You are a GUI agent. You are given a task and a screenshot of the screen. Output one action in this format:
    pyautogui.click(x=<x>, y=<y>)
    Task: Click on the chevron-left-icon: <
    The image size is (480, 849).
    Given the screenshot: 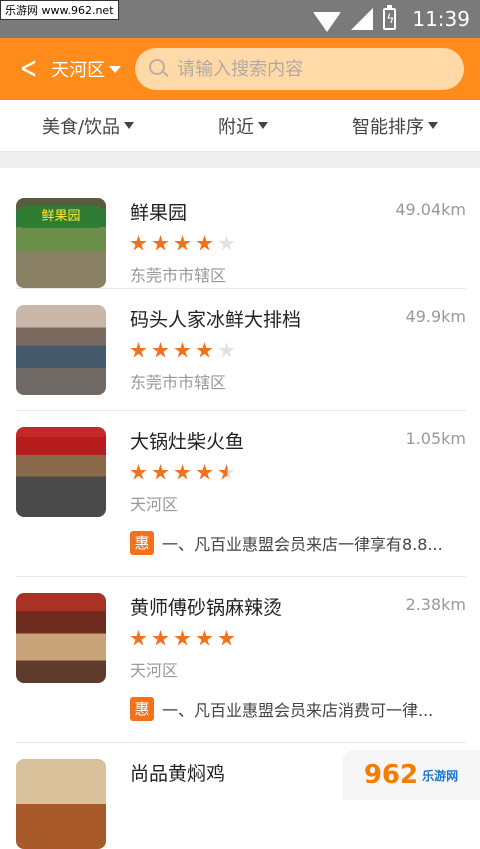 What is the action you would take?
    pyautogui.click(x=29, y=69)
    